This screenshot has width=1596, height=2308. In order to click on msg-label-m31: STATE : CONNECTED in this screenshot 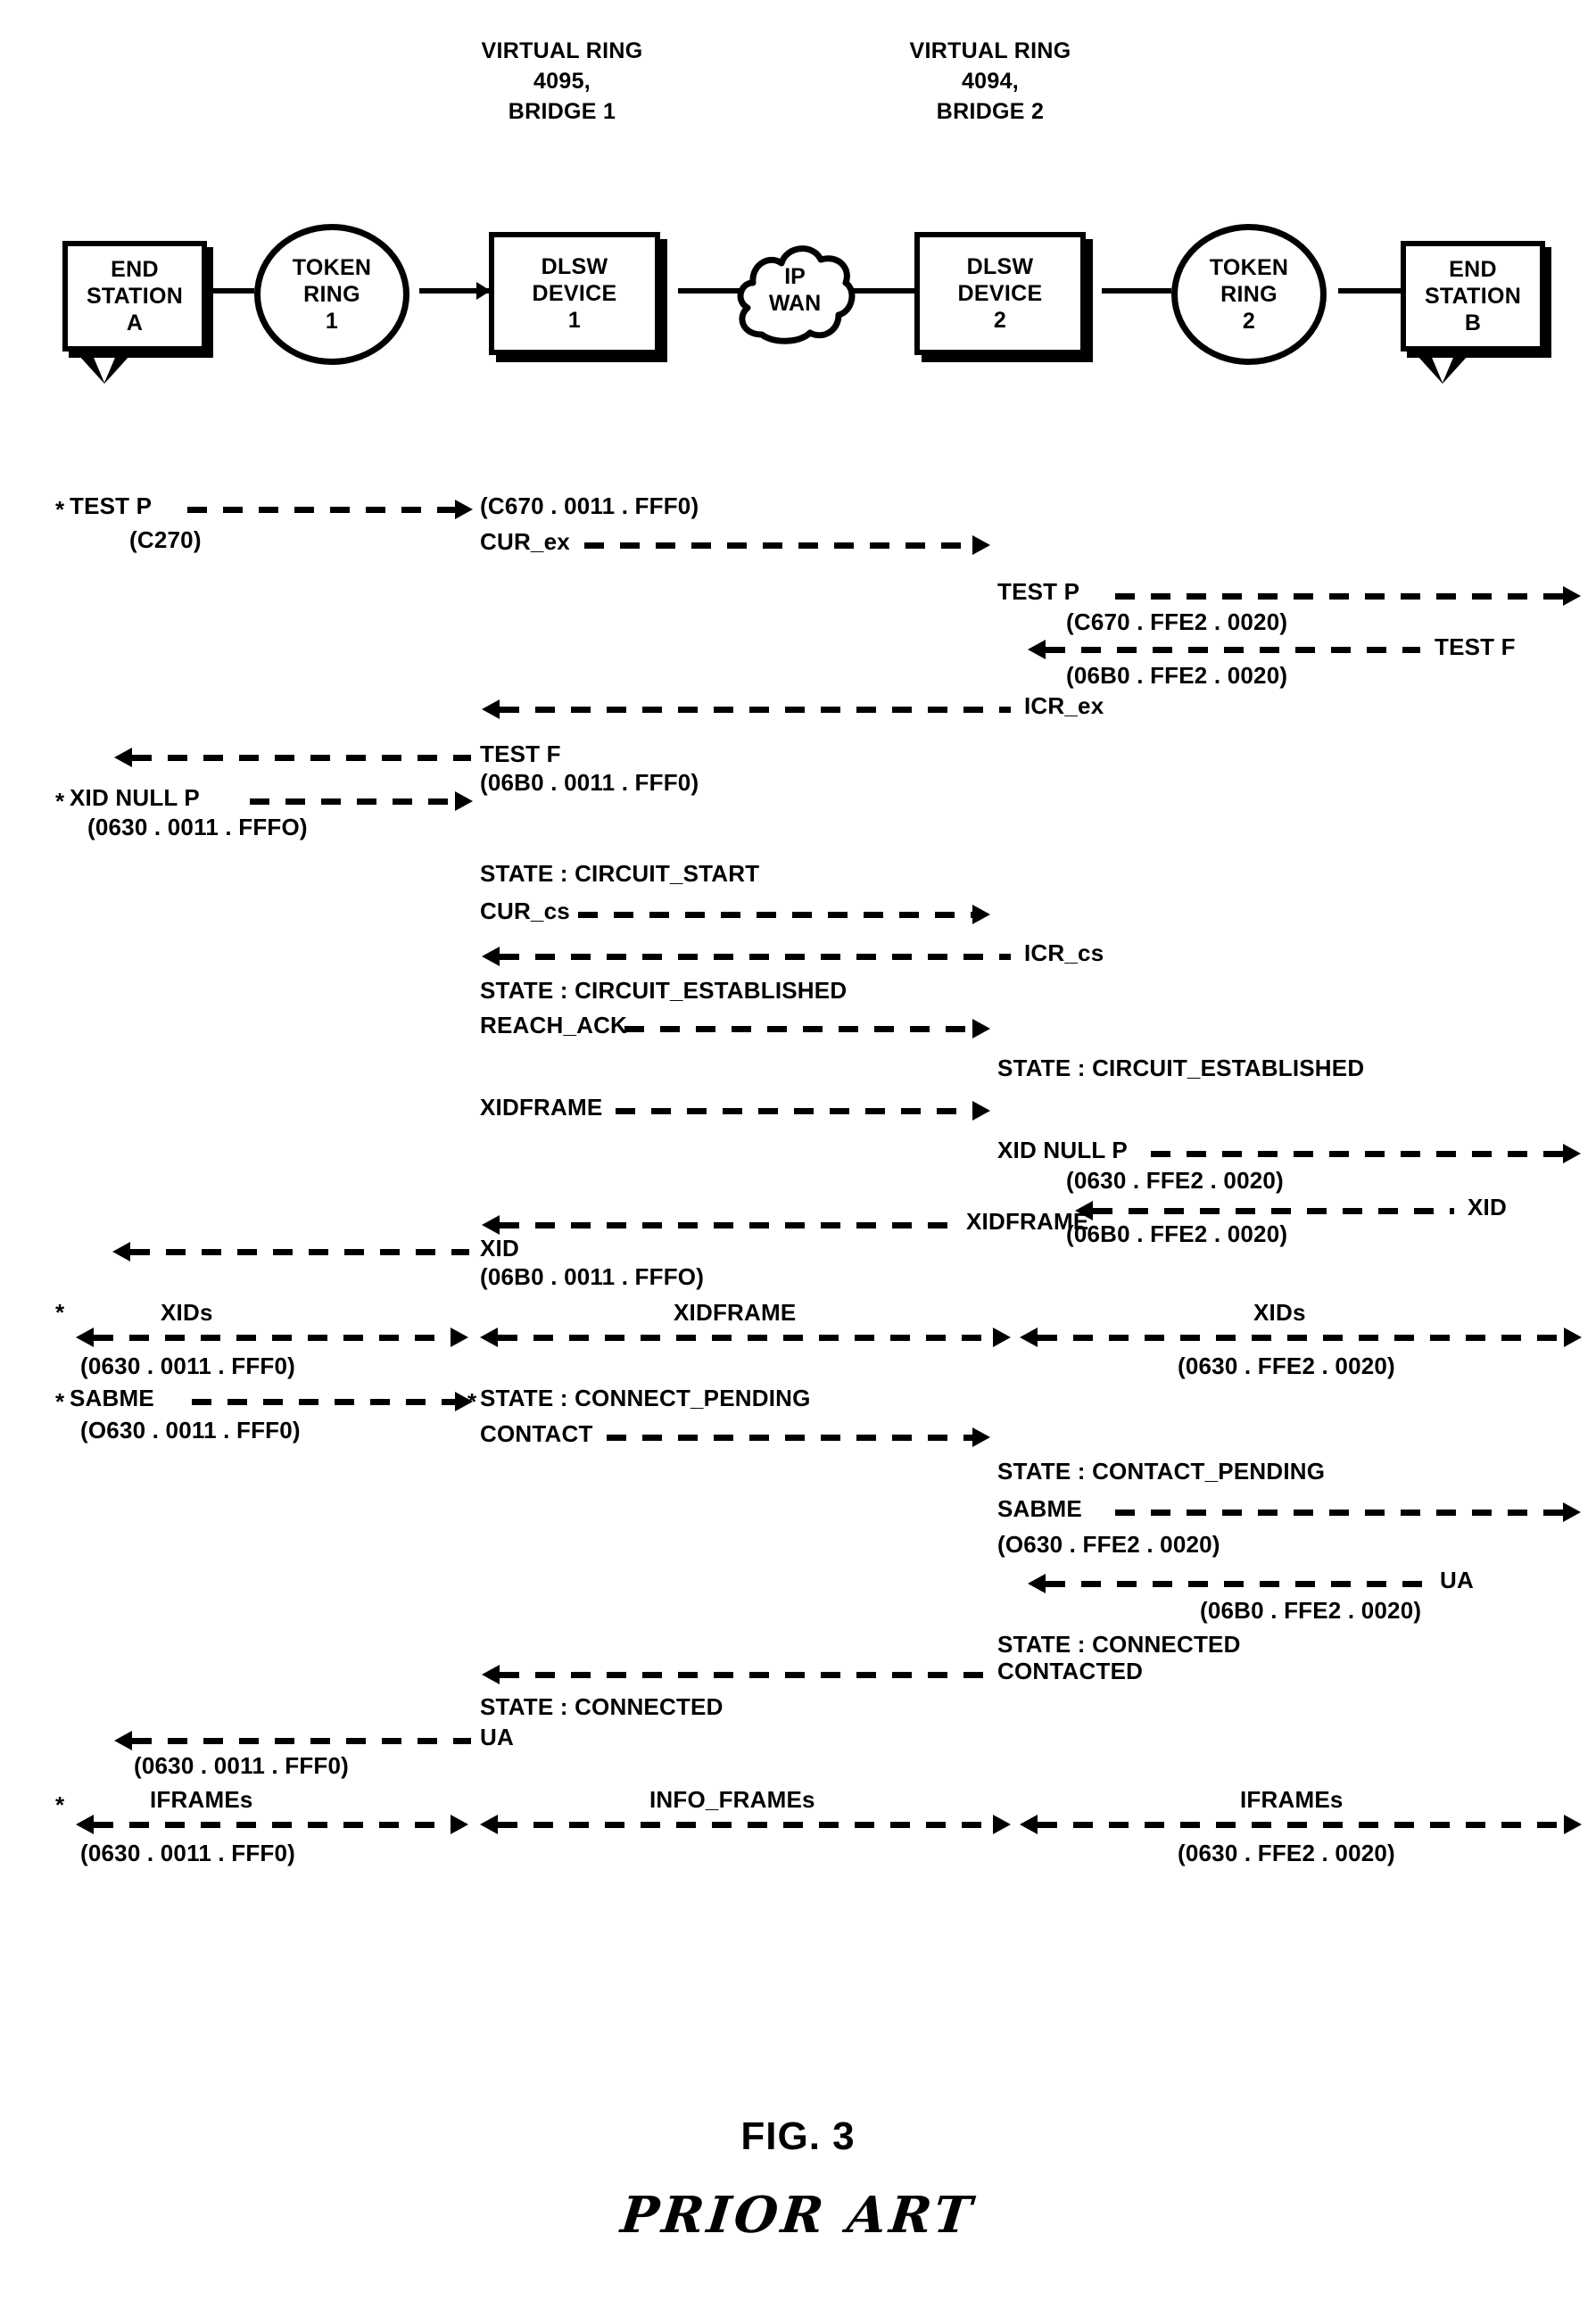, I will do `click(602, 1706)`.